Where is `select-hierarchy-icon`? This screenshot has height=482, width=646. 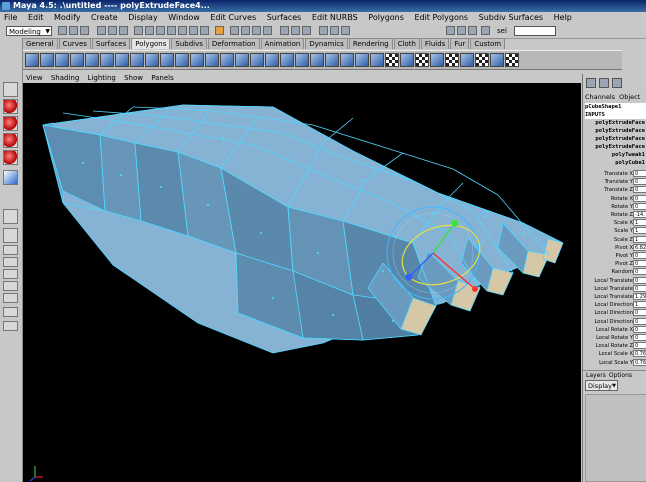
select-hierarchy-icon is located at coordinates (101, 30).